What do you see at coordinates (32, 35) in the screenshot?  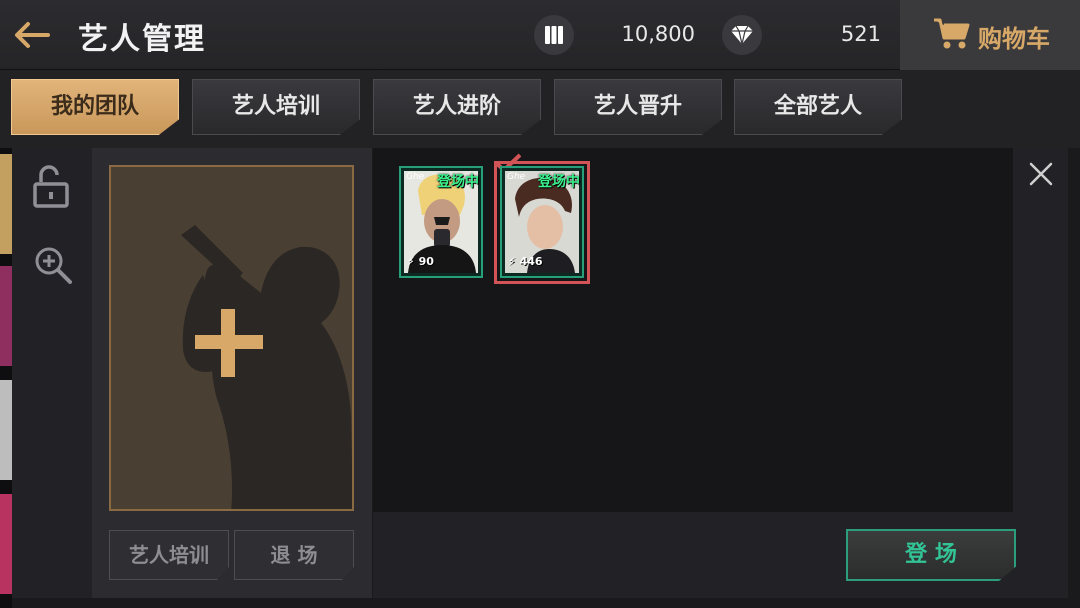 I see `back-arrow-icon` at bounding box center [32, 35].